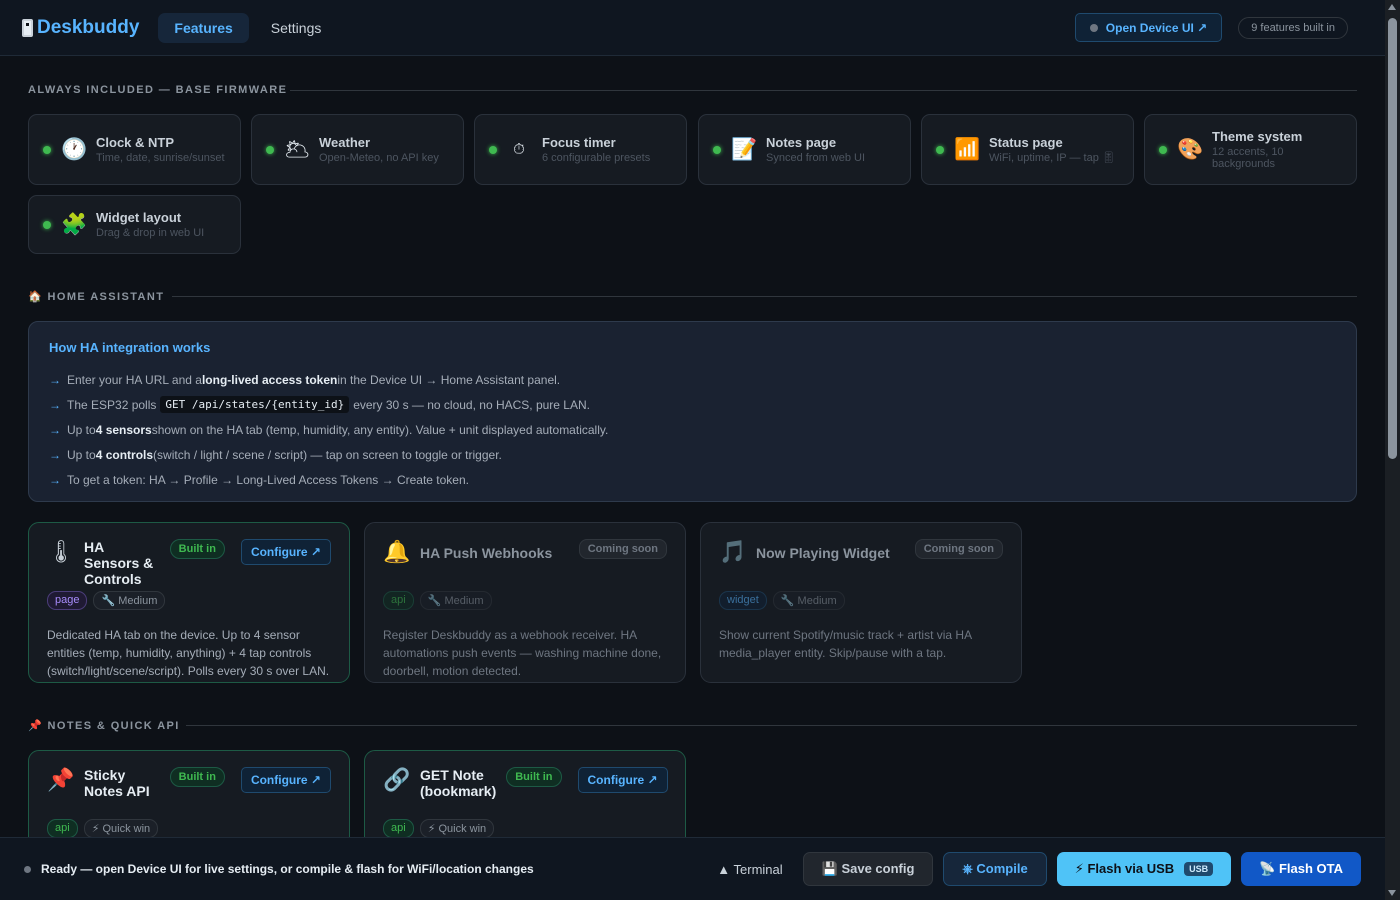  What do you see at coordinates (1392, 7) in the screenshot?
I see `scroll-up-arrow-icon` at bounding box center [1392, 7].